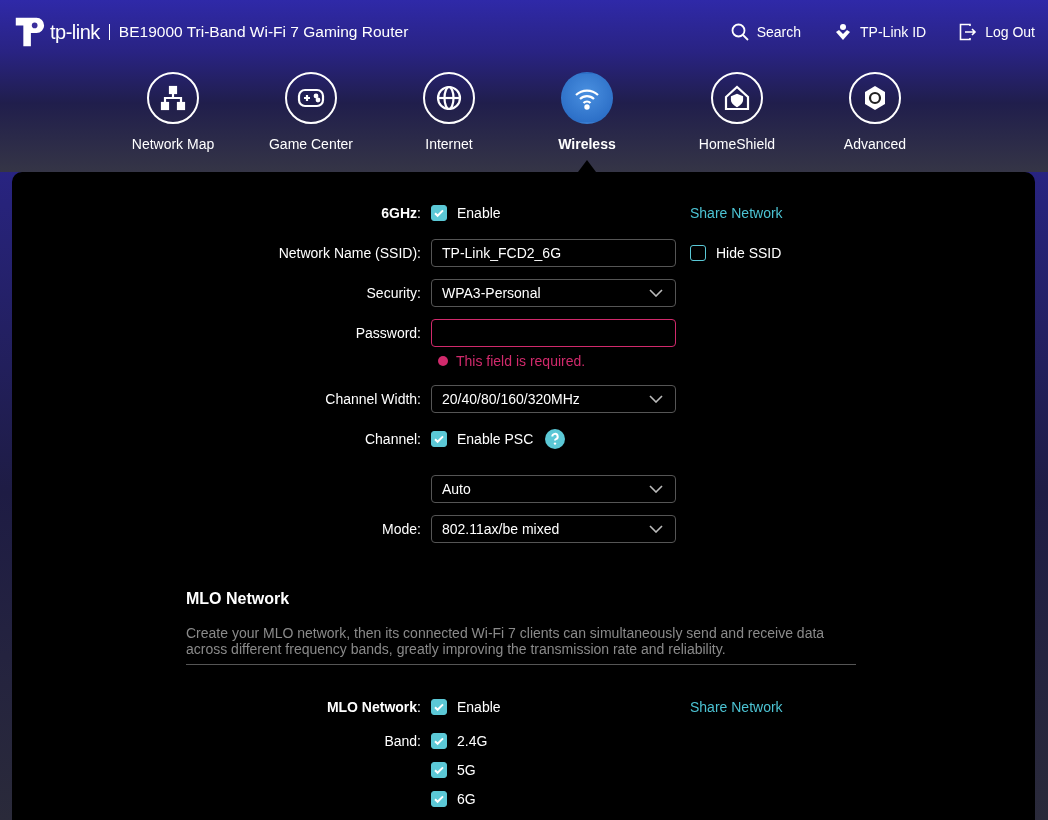 This screenshot has height=820, width=1048. I want to click on nav-tab: Game Center, so click(311, 112).